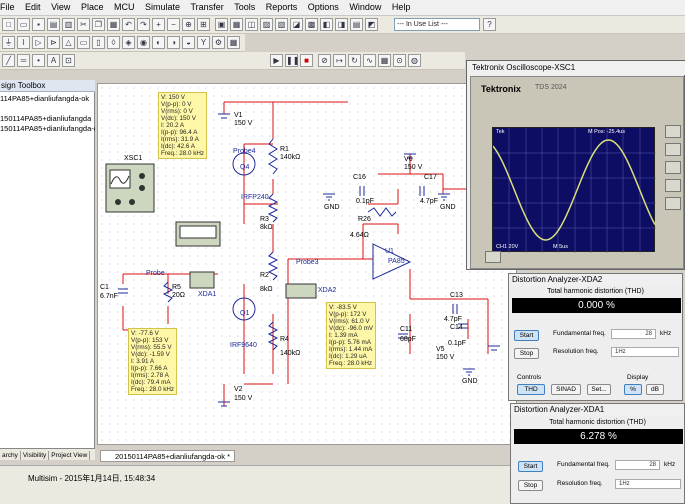  Describe the element at coordinates (207, 6) in the screenshot. I see `menu-transfer: Transfer` at that location.